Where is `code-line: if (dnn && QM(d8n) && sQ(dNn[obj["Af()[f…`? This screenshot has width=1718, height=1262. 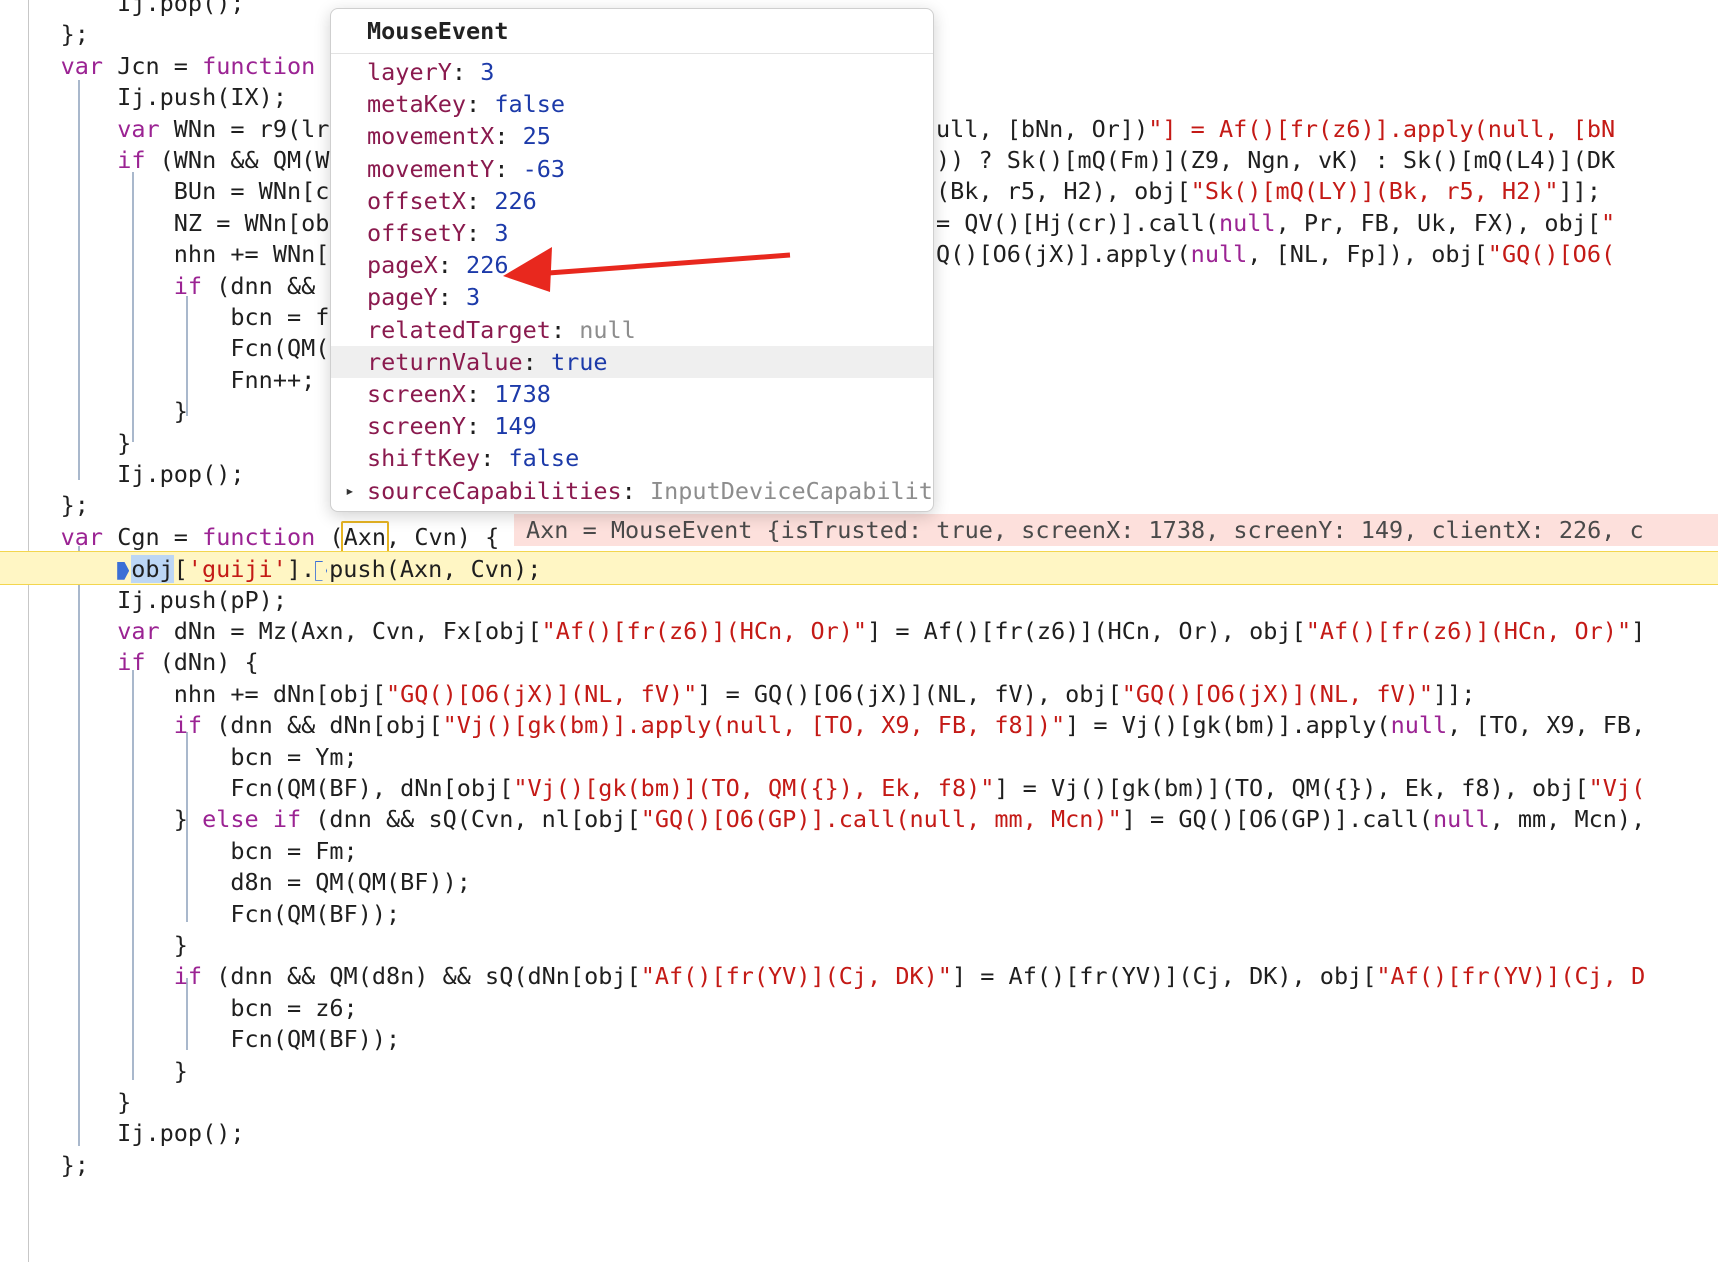
code-line: if (dnn && QM(d8n) && sQ(dNn[obj["Af()[f… is located at coordinates (859, 976).